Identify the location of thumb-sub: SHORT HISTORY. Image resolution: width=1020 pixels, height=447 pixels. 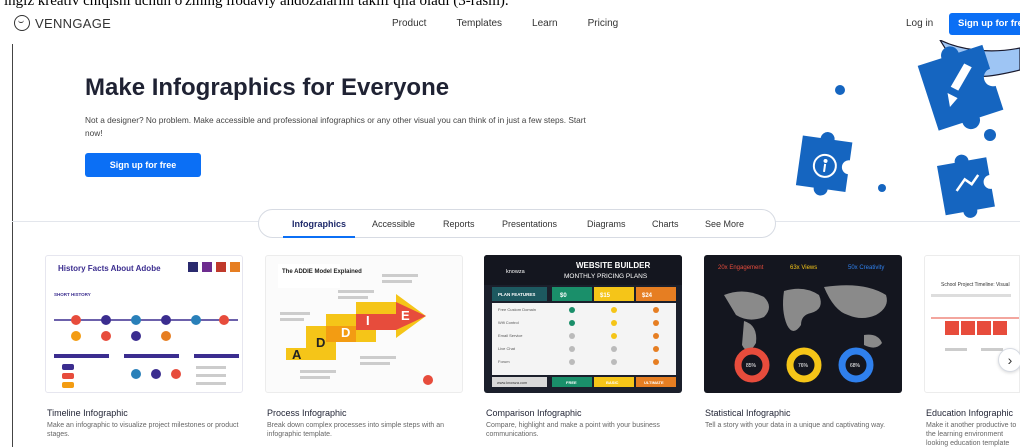
(72, 294).